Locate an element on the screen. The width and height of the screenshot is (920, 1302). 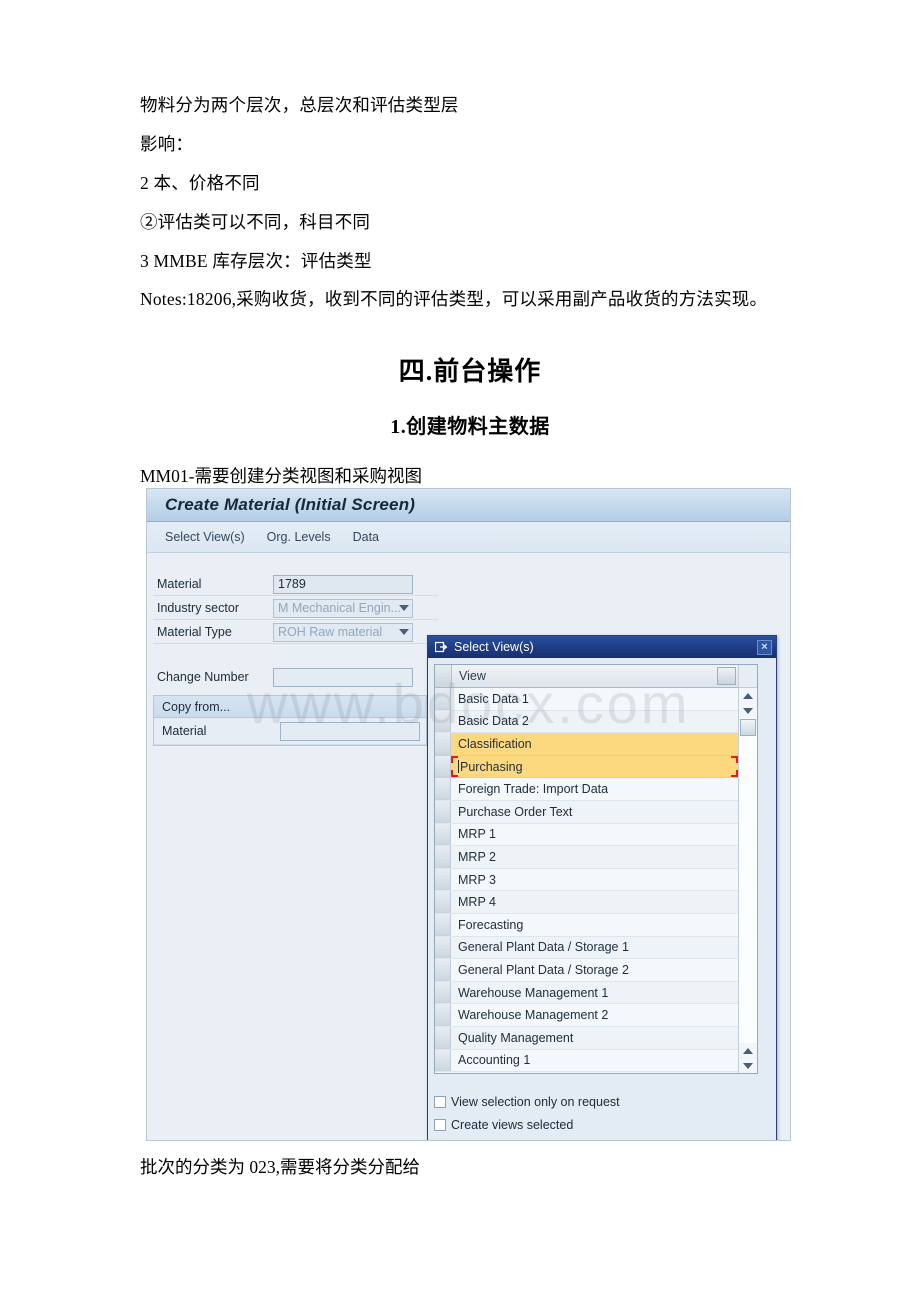
list-item: Forecasting is located at coordinates (586, 925).